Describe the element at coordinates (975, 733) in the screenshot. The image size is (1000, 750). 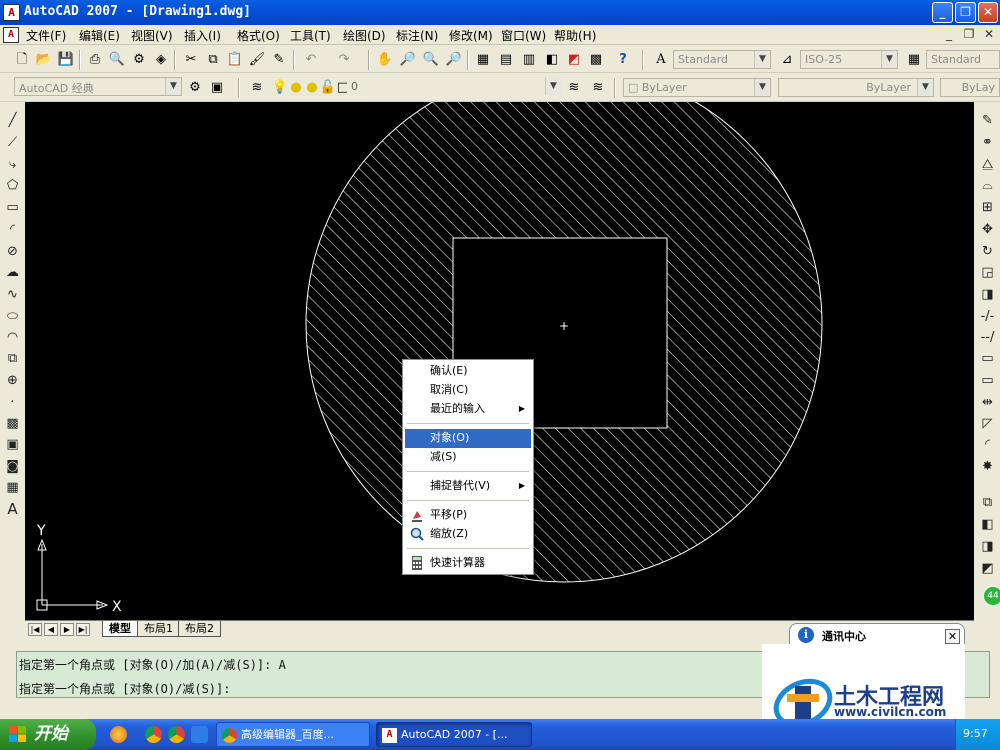
I see `clock: 9:57` at that location.